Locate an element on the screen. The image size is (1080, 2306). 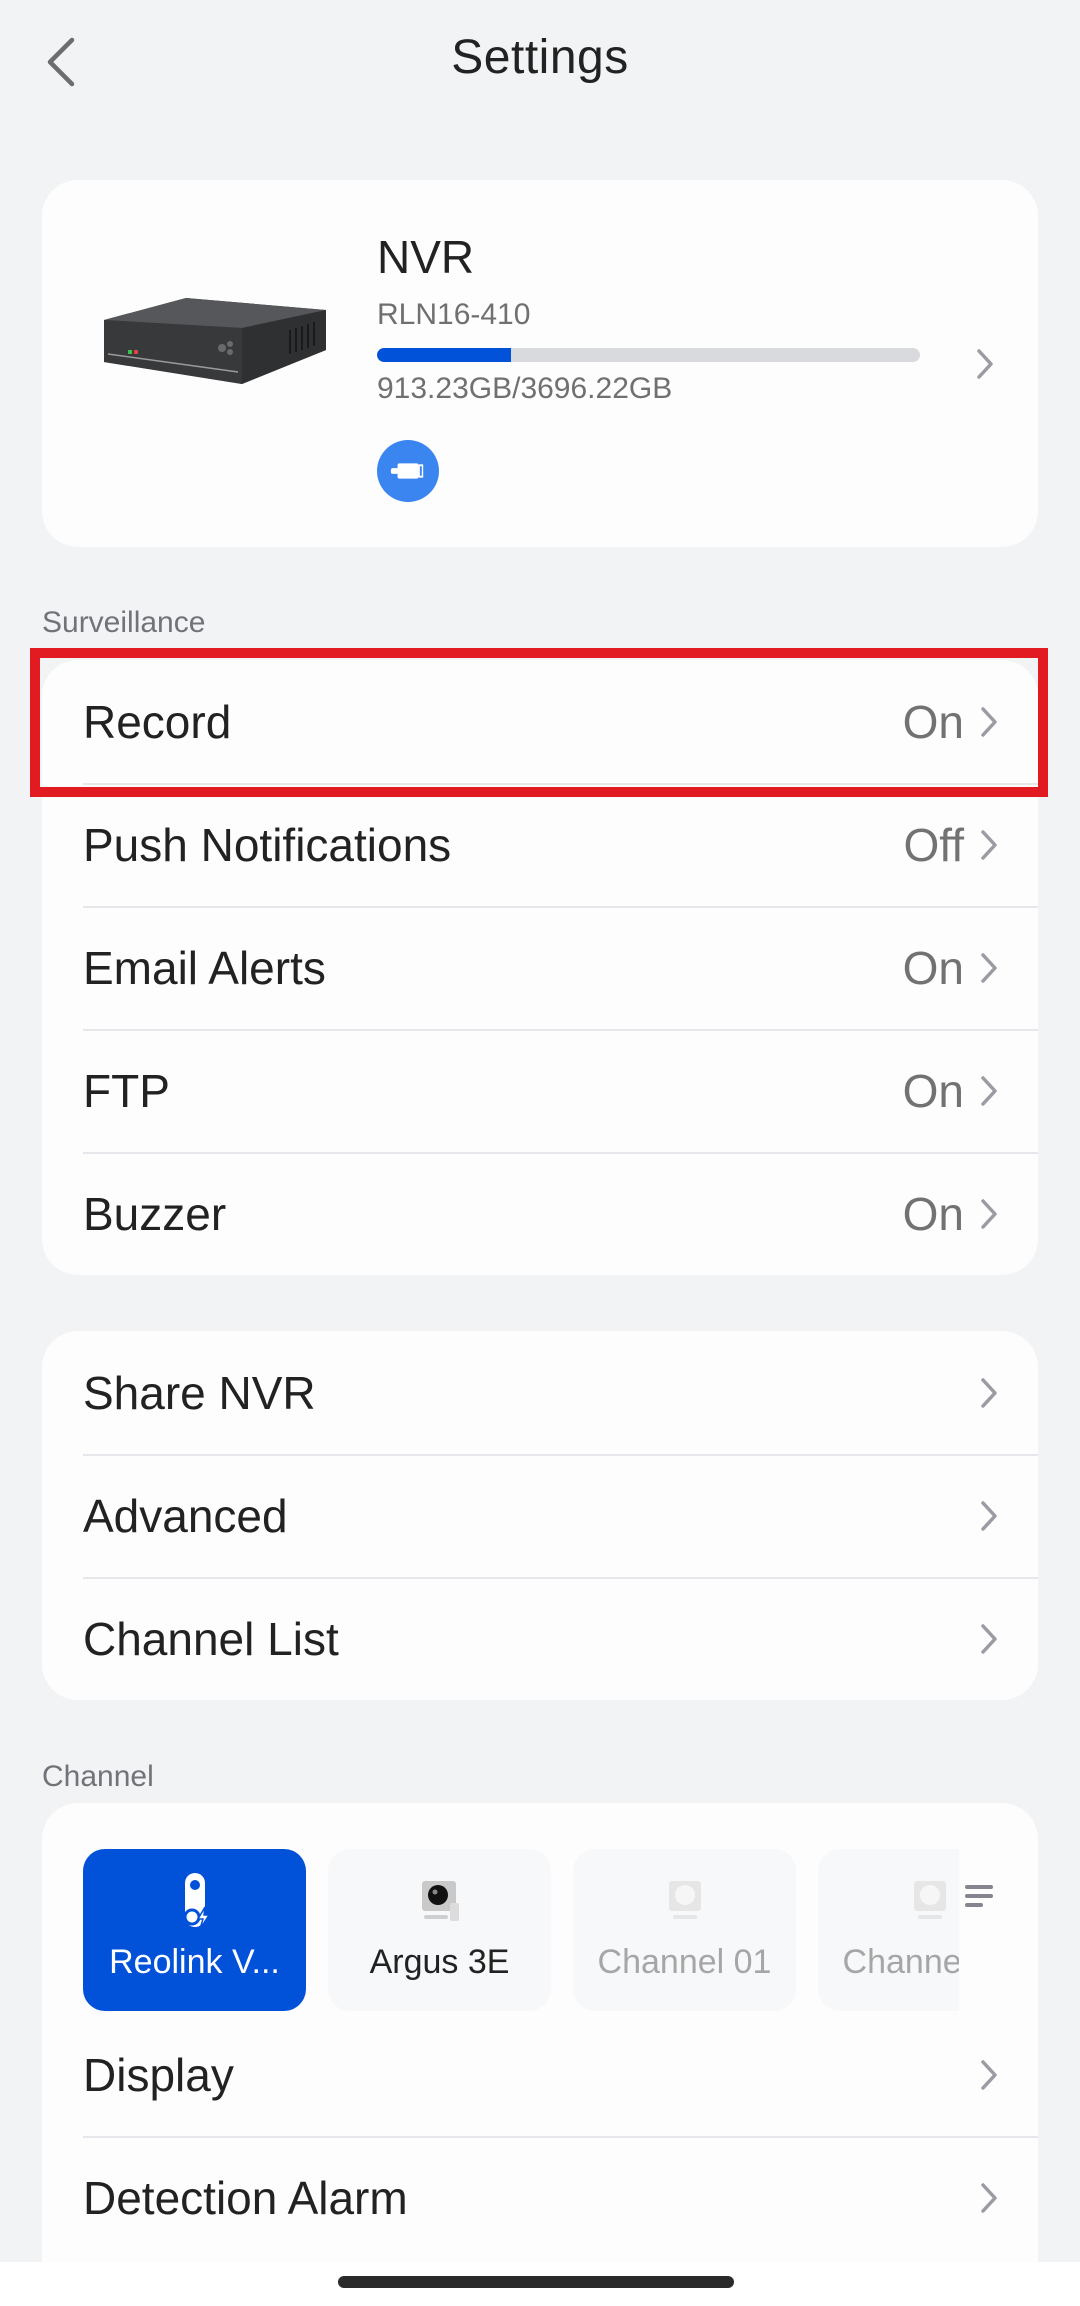
chip-label: Argus 3E is located at coordinates (439, 1962).